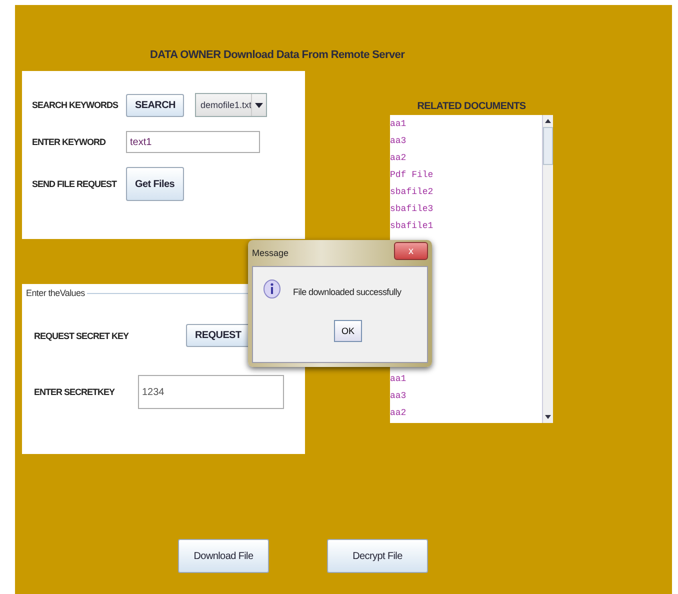  Describe the element at coordinates (466, 175) in the screenshot. I see `list-item: Pdf File` at that location.